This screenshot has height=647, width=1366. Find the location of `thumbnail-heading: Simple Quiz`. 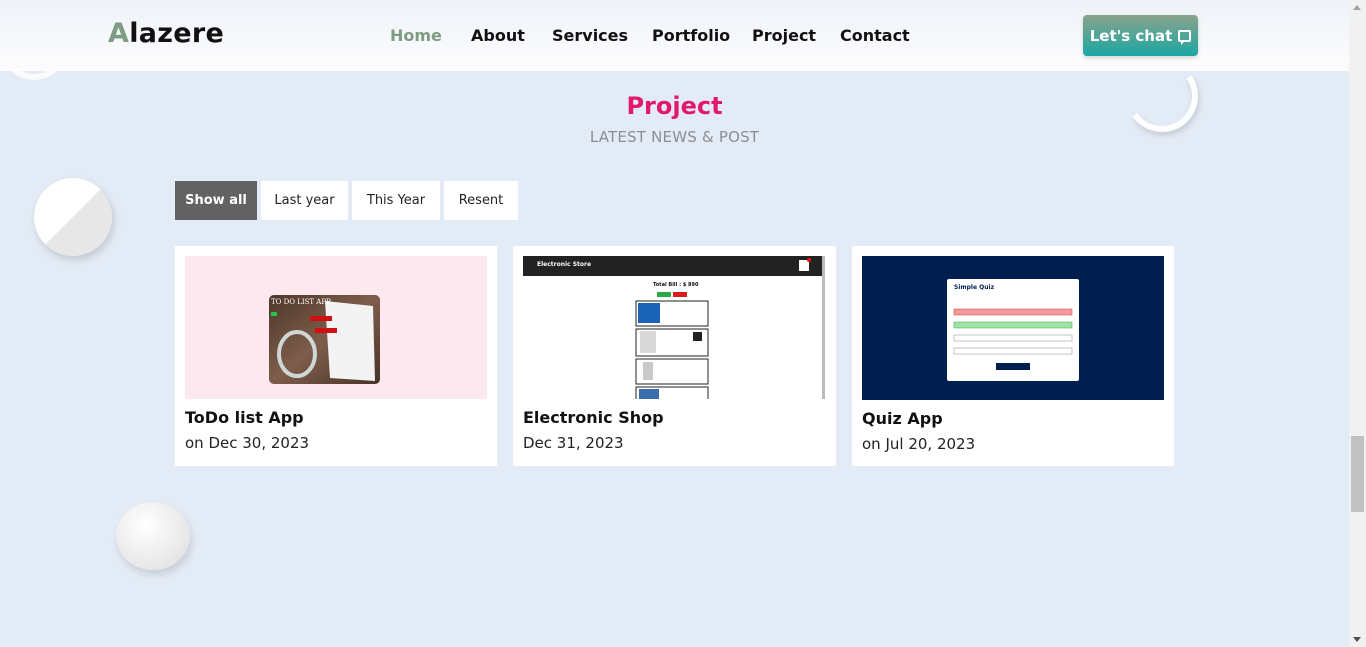

thumbnail-heading: Simple Quiz is located at coordinates (974, 287).